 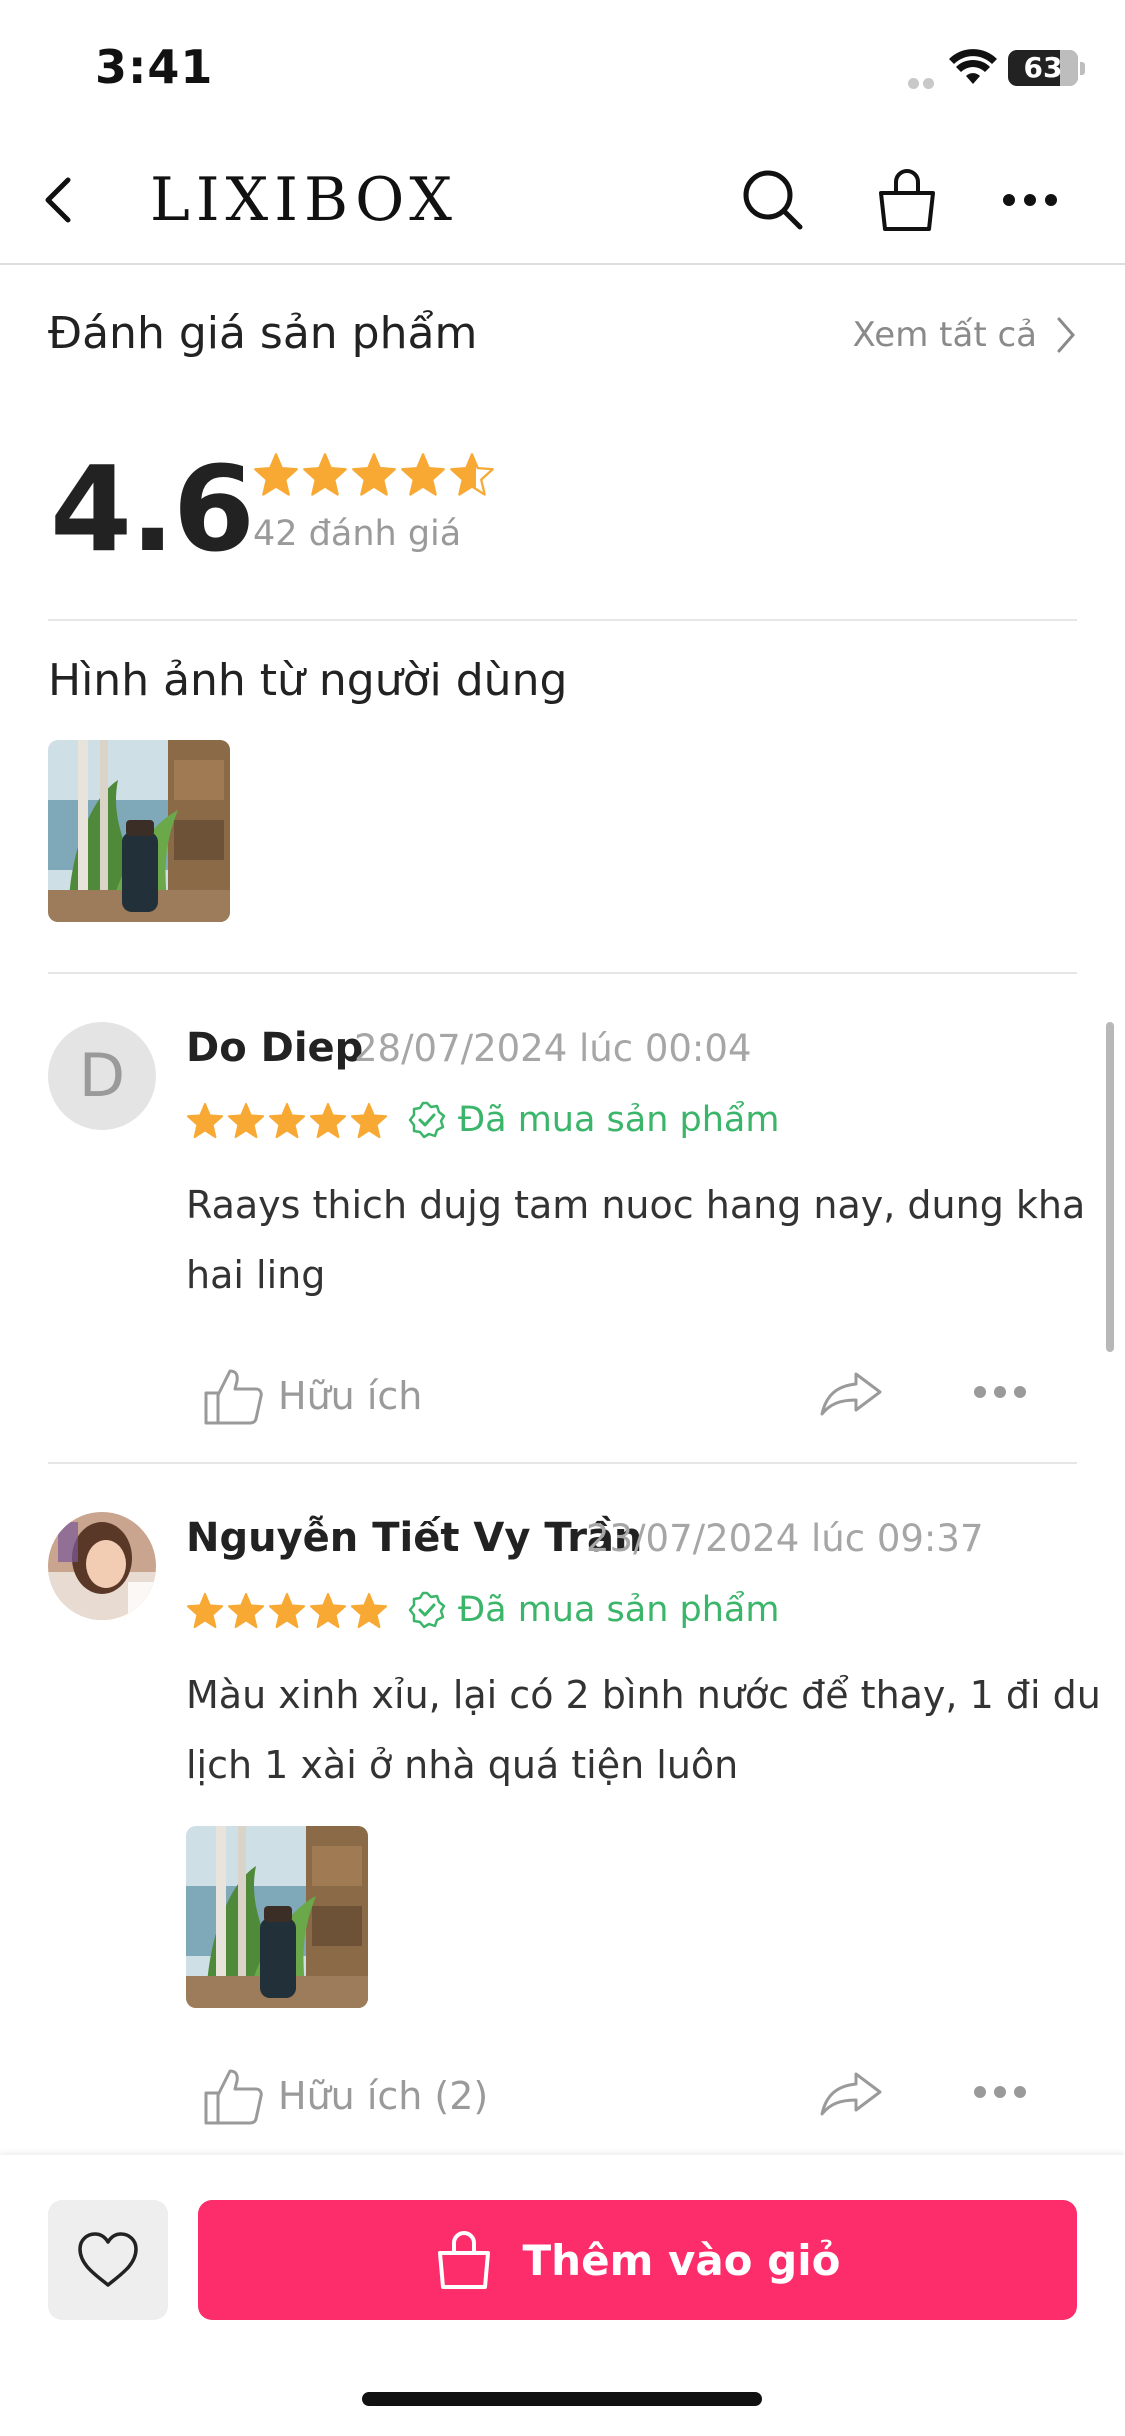 I want to click on rating-count: 42 đánh giá, so click(x=357, y=534).